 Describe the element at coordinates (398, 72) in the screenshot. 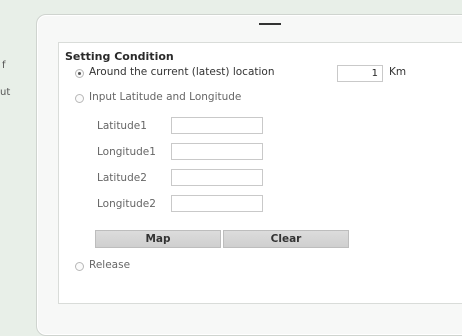

I see `distance-unit: Km` at that location.